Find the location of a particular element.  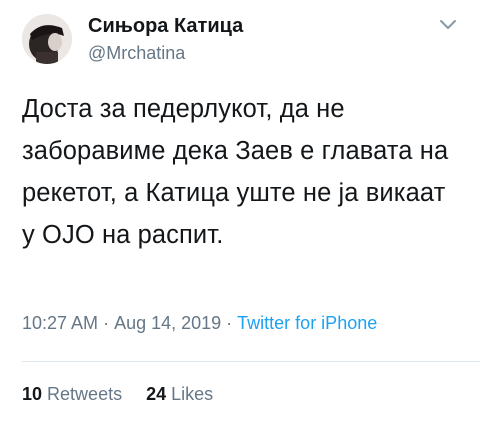

likes-label: Likes is located at coordinates (192, 394).